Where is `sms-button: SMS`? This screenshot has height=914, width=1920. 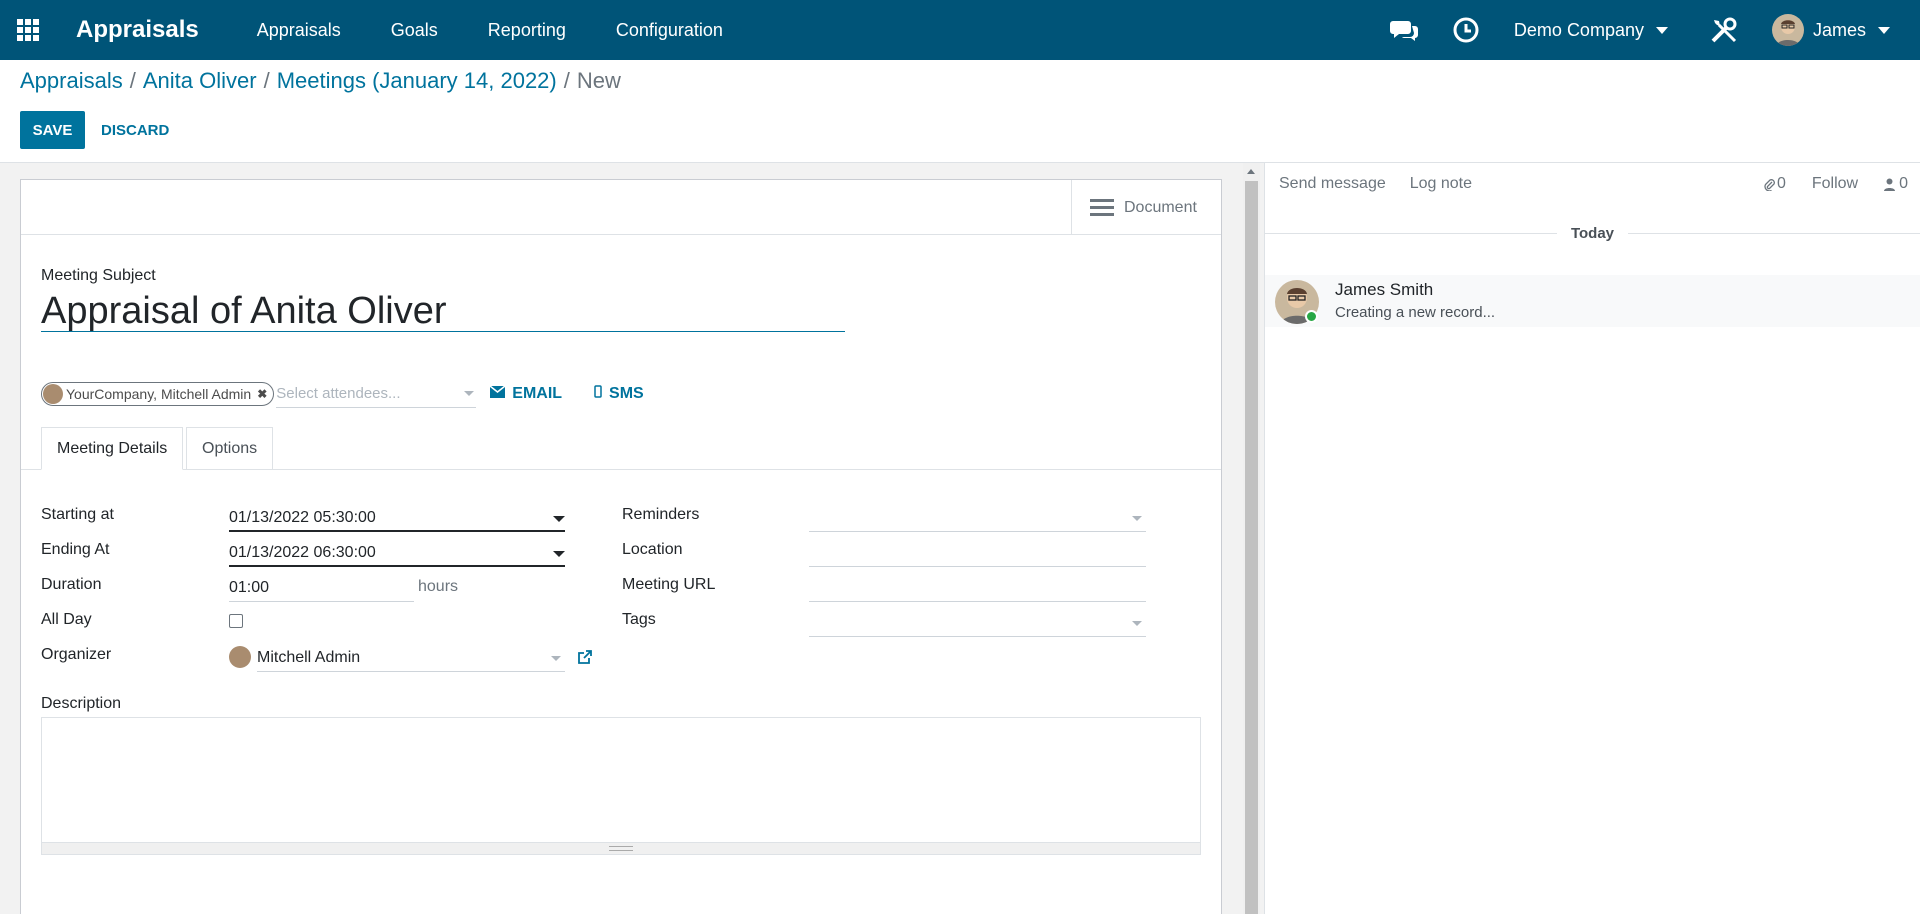 sms-button: SMS is located at coordinates (619, 394).